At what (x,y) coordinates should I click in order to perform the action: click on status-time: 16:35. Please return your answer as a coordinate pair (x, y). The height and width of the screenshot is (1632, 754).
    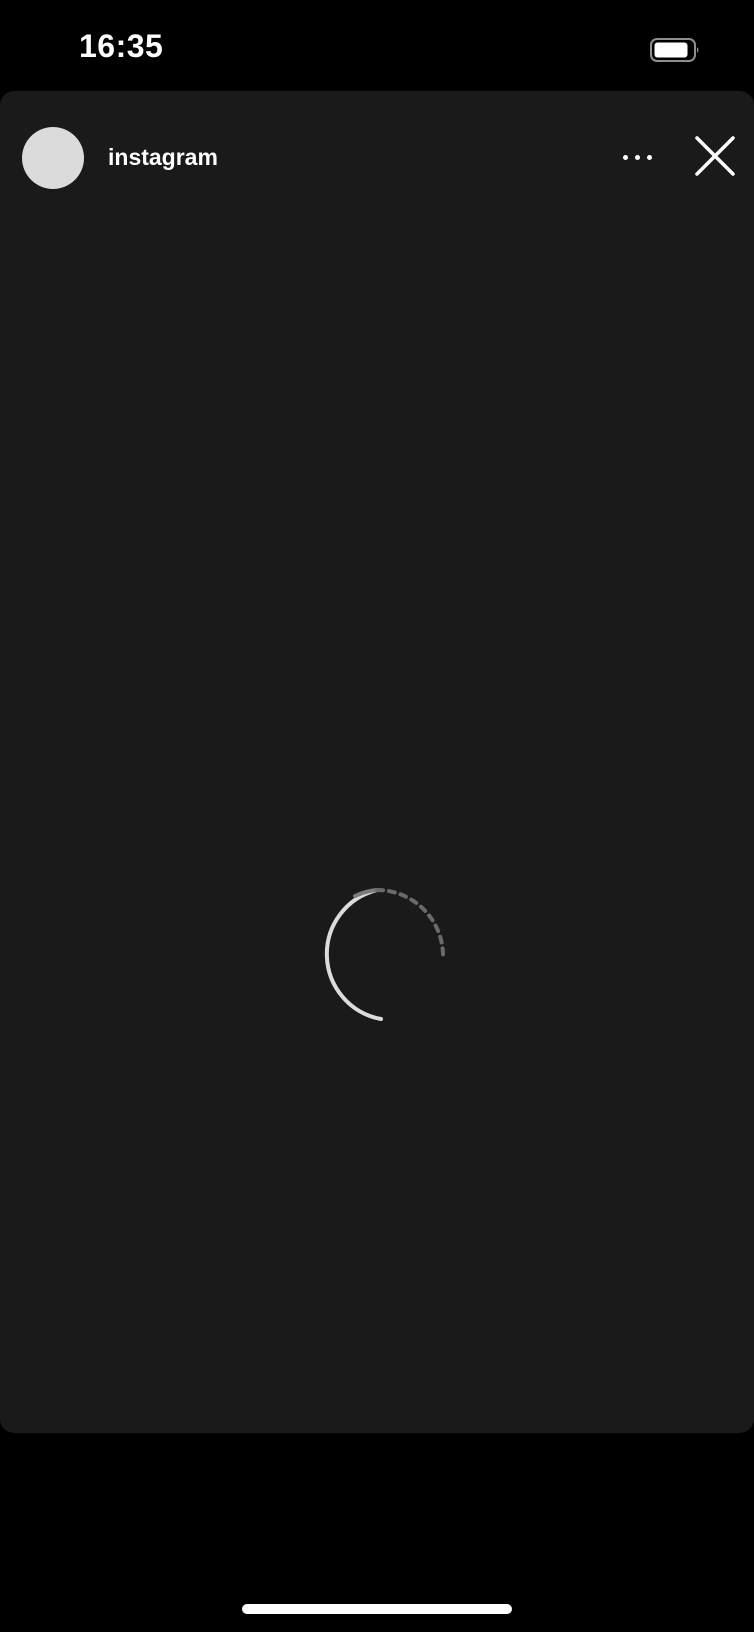
    Looking at the image, I should click on (121, 46).